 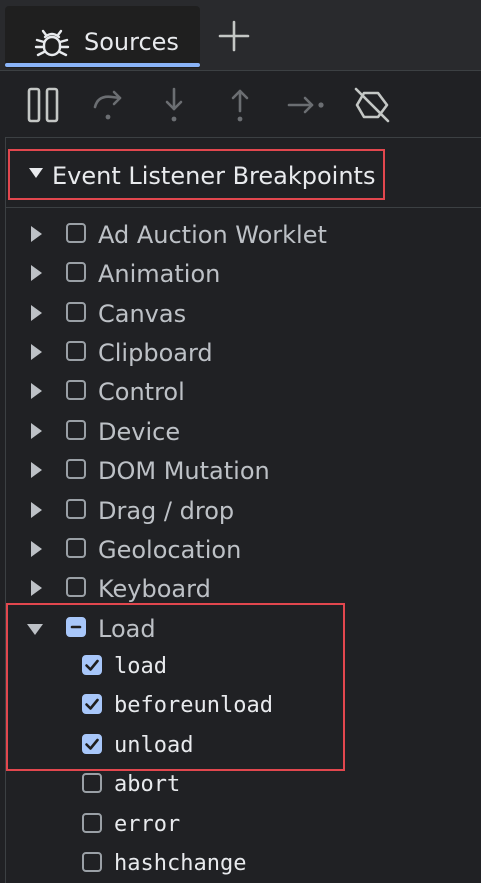 What do you see at coordinates (140, 666) in the screenshot?
I see `event-label: load` at bounding box center [140, 666].